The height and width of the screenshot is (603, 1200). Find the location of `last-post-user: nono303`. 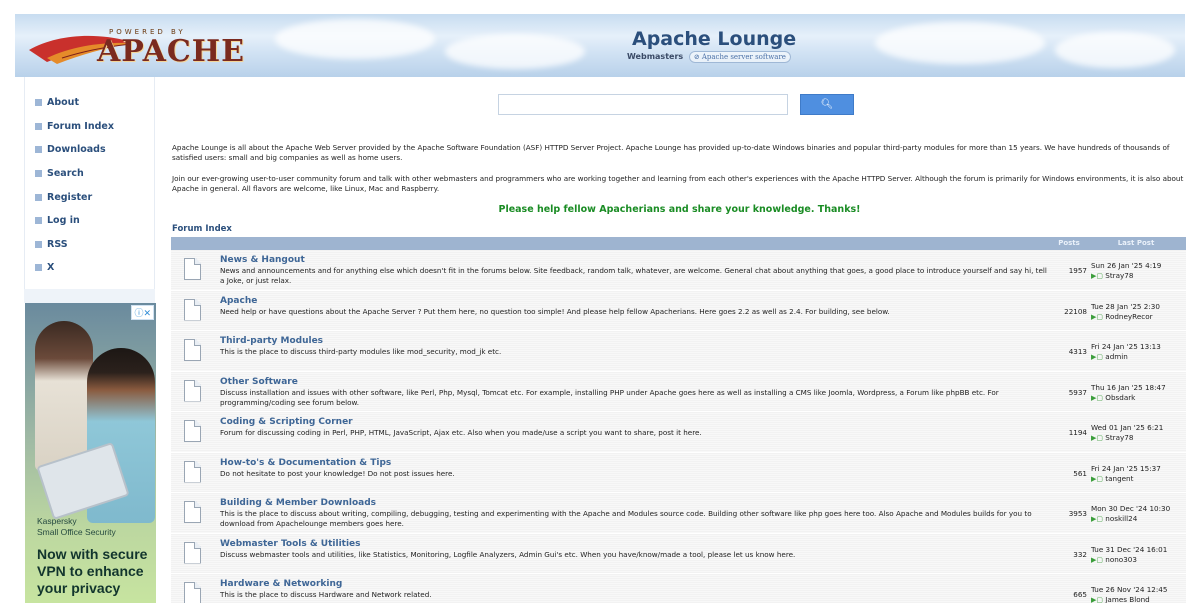

last-post-user: nono303 is located at coordinates (1121, 559).